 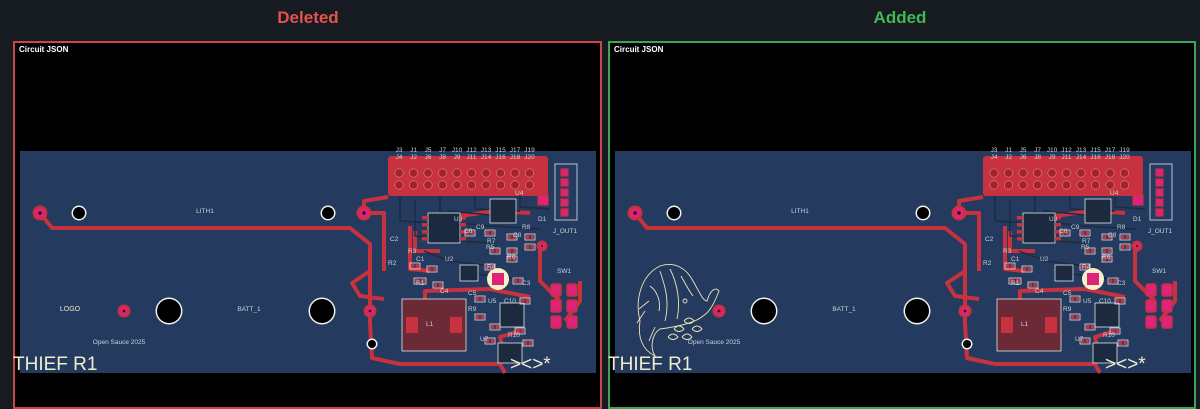 I want to click on connector-label-bottom: J6, so click(x=428, y=157).